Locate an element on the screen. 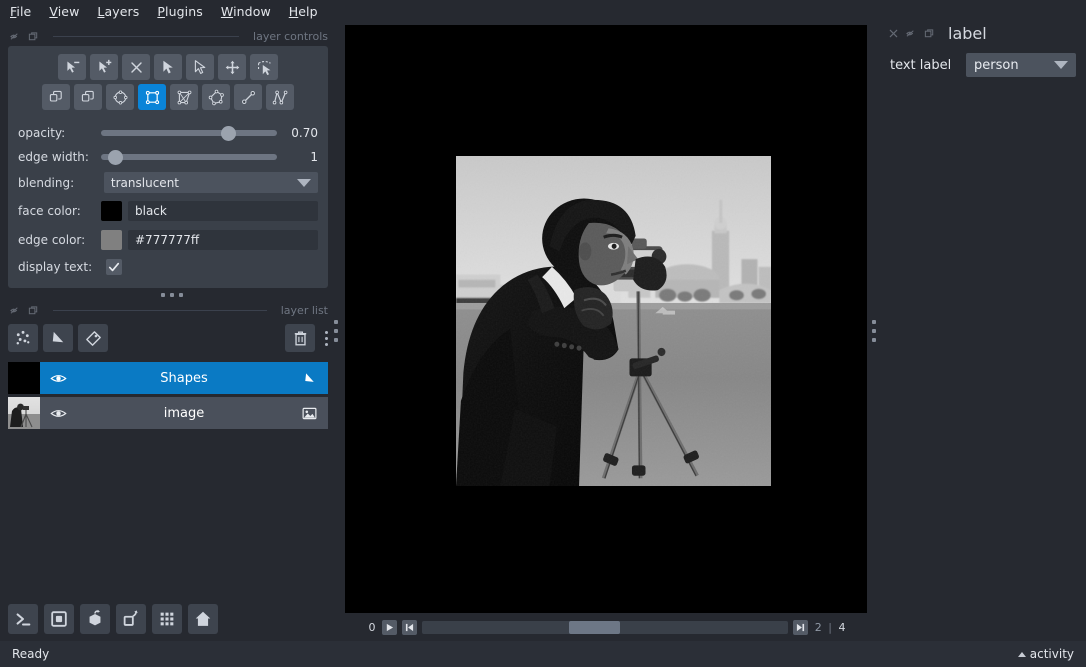 This screenshot has height=667, width=1086. last-frame-button is located at coordinates (801, 627).